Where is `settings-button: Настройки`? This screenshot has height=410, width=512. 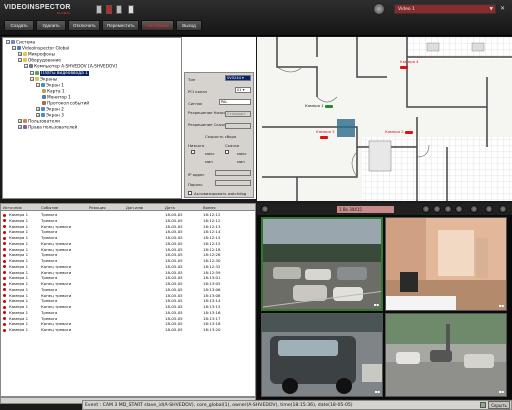
settings-button: Настройки is located at coordinates (157, 25).